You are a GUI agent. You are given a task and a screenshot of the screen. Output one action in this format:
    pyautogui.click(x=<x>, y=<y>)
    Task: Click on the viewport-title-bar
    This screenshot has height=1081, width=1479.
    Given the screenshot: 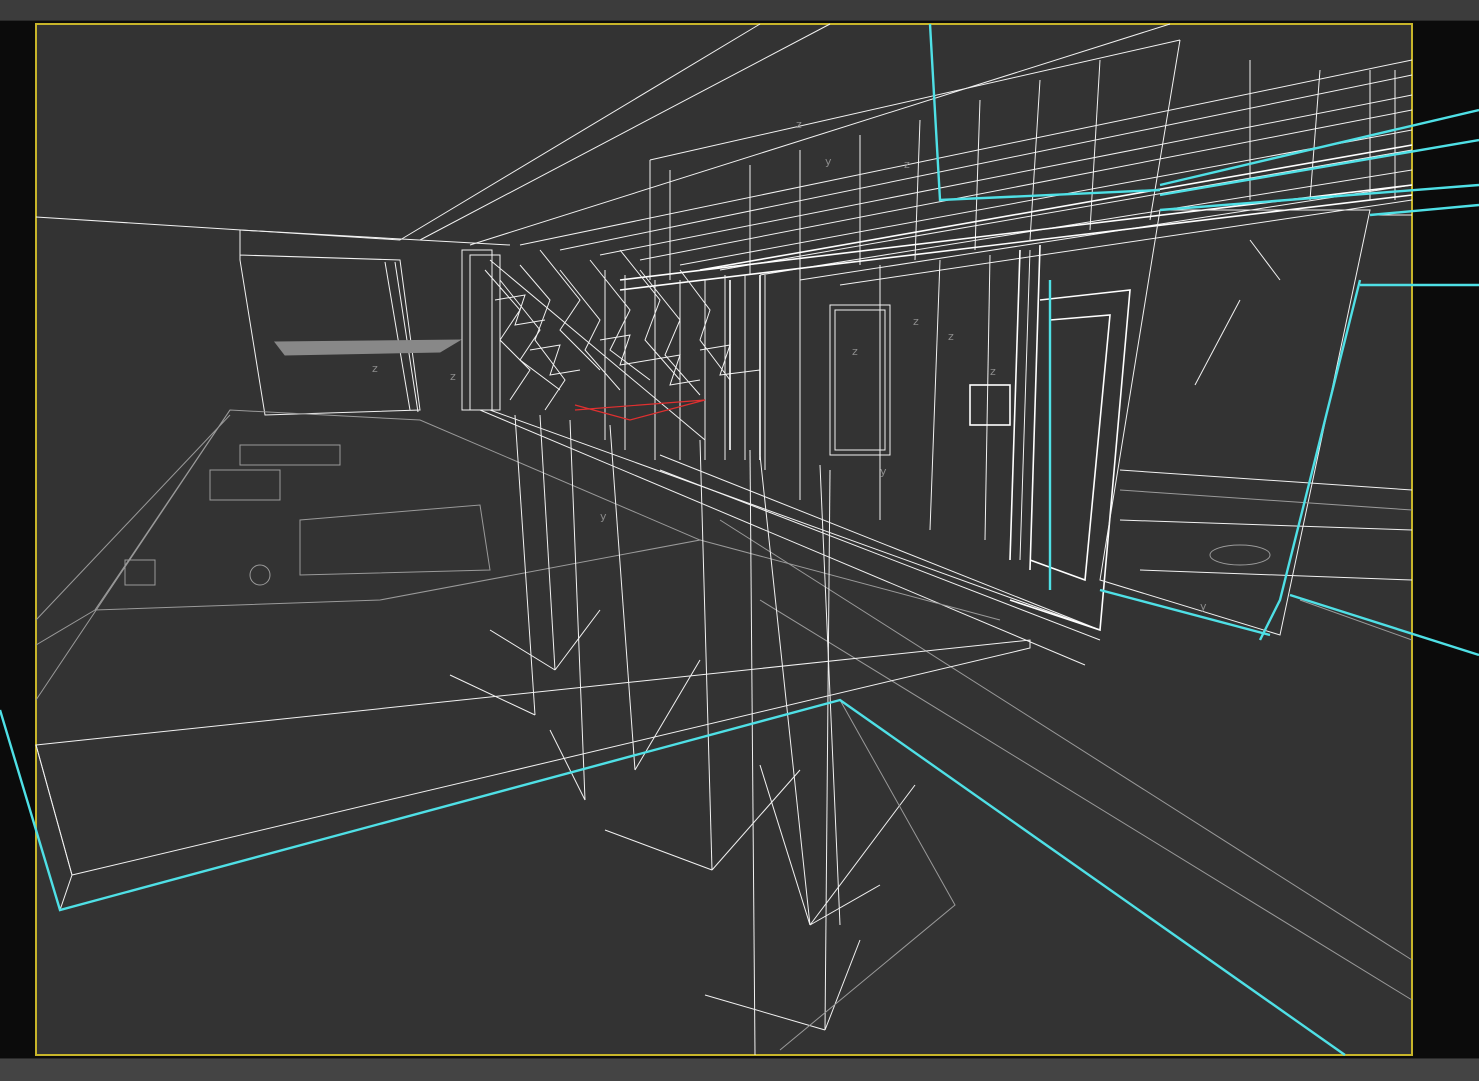 What is the action you would take?
    pyautogui.click(x=739, y=10)
    